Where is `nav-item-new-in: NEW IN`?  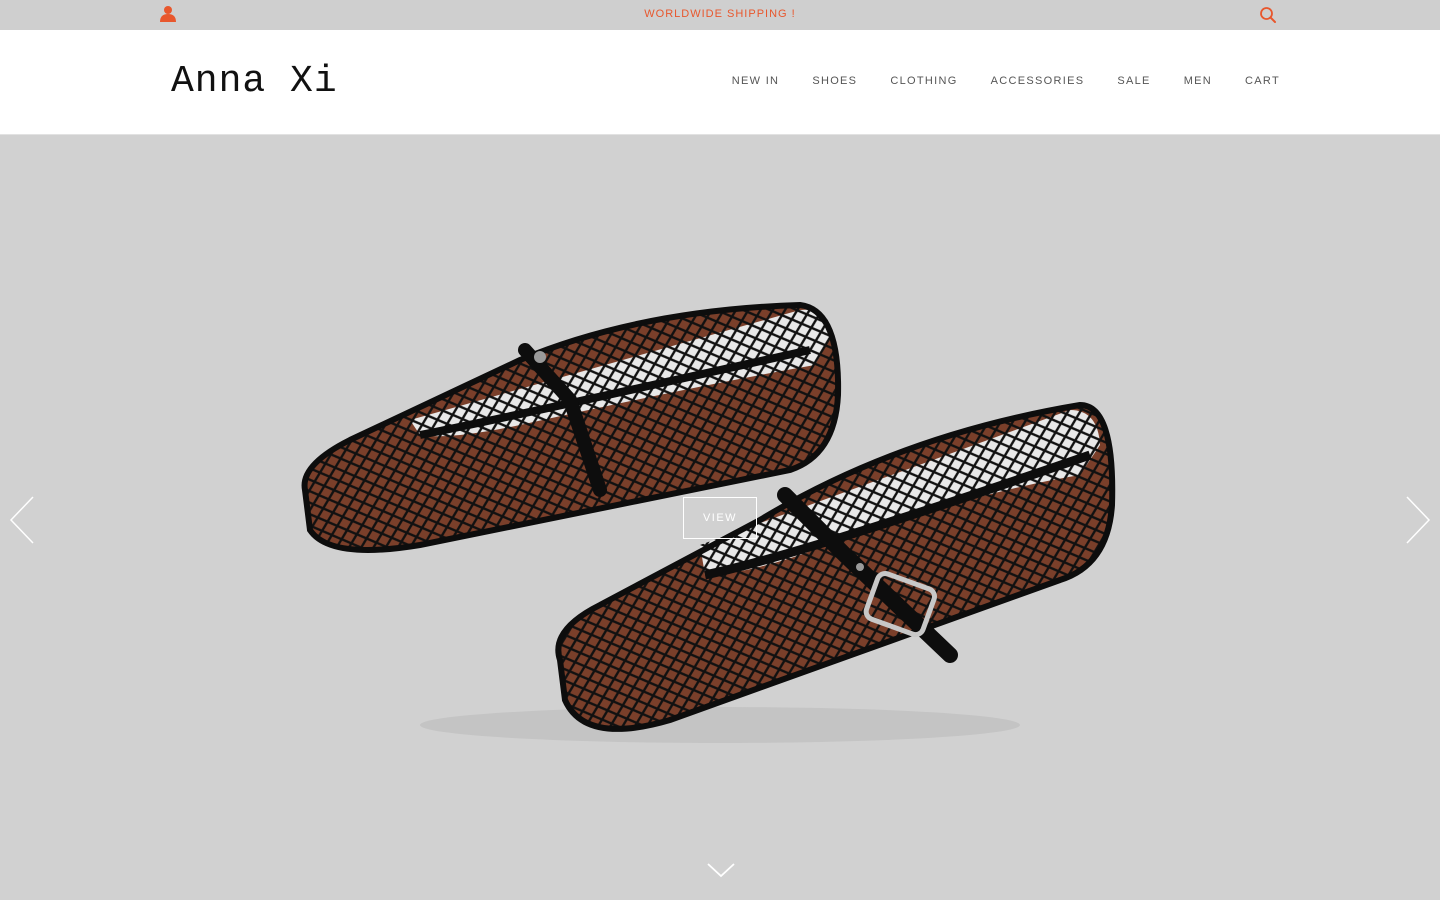
nav-item-new-in: NEW IN is located at coordinates (756, 81).